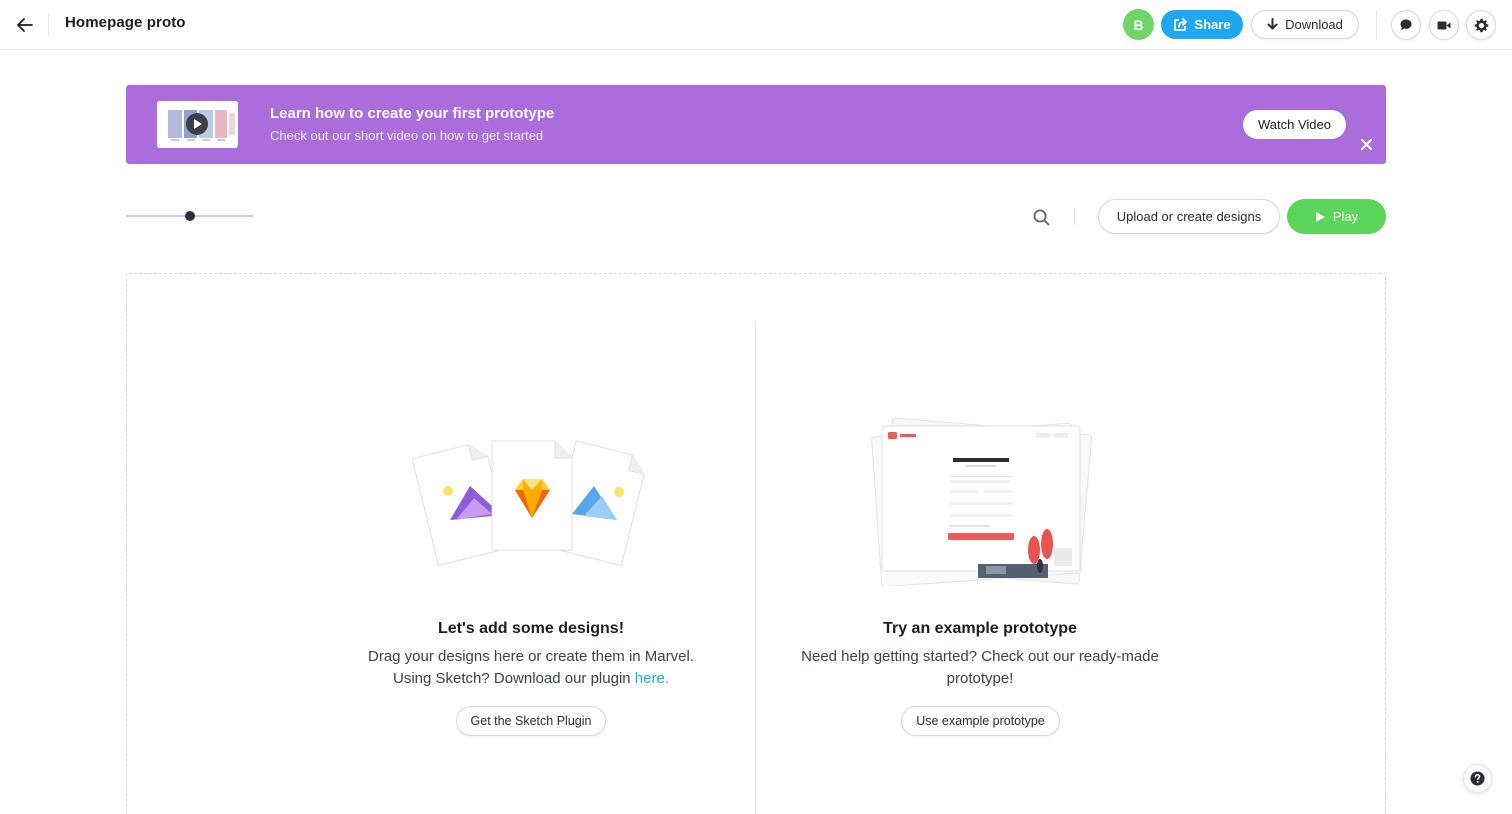  Describe the element at coordinates (513, 678) in the screenshot. I see `add-designs-line2-prefix: Using Sketch? Download our plugin` at that location.